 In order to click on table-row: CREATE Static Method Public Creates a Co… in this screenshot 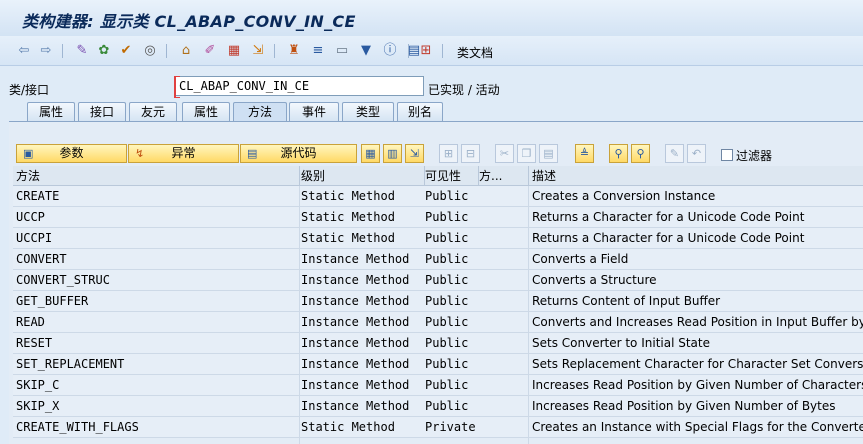, I will do `click(438, 196)`.